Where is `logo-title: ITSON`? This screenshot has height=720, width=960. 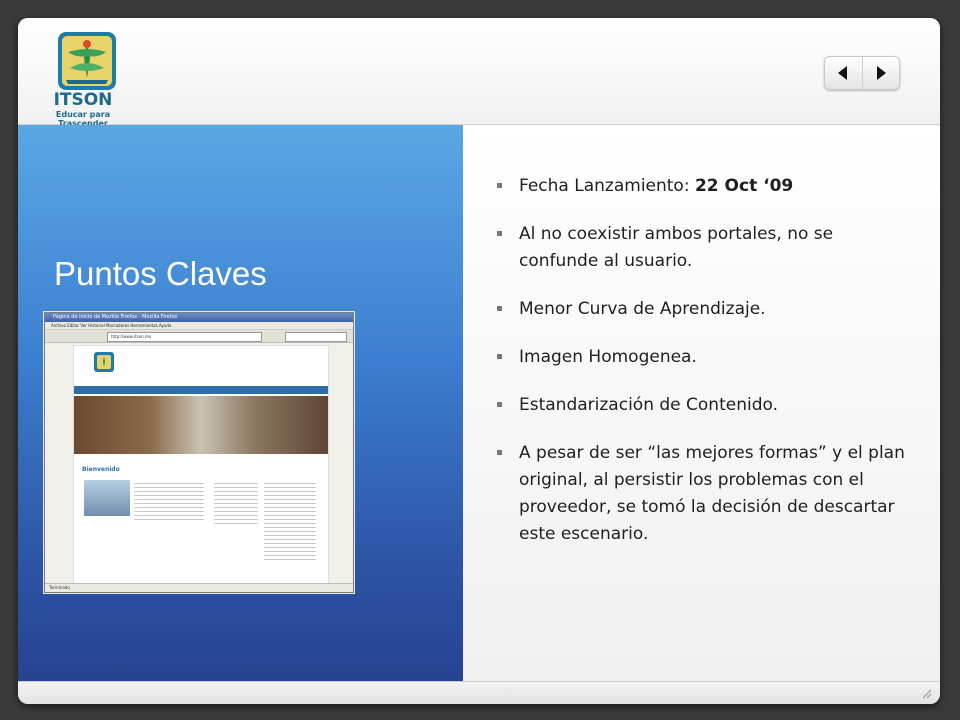
logo-title: ITSON is located at coordinates (83, 100).